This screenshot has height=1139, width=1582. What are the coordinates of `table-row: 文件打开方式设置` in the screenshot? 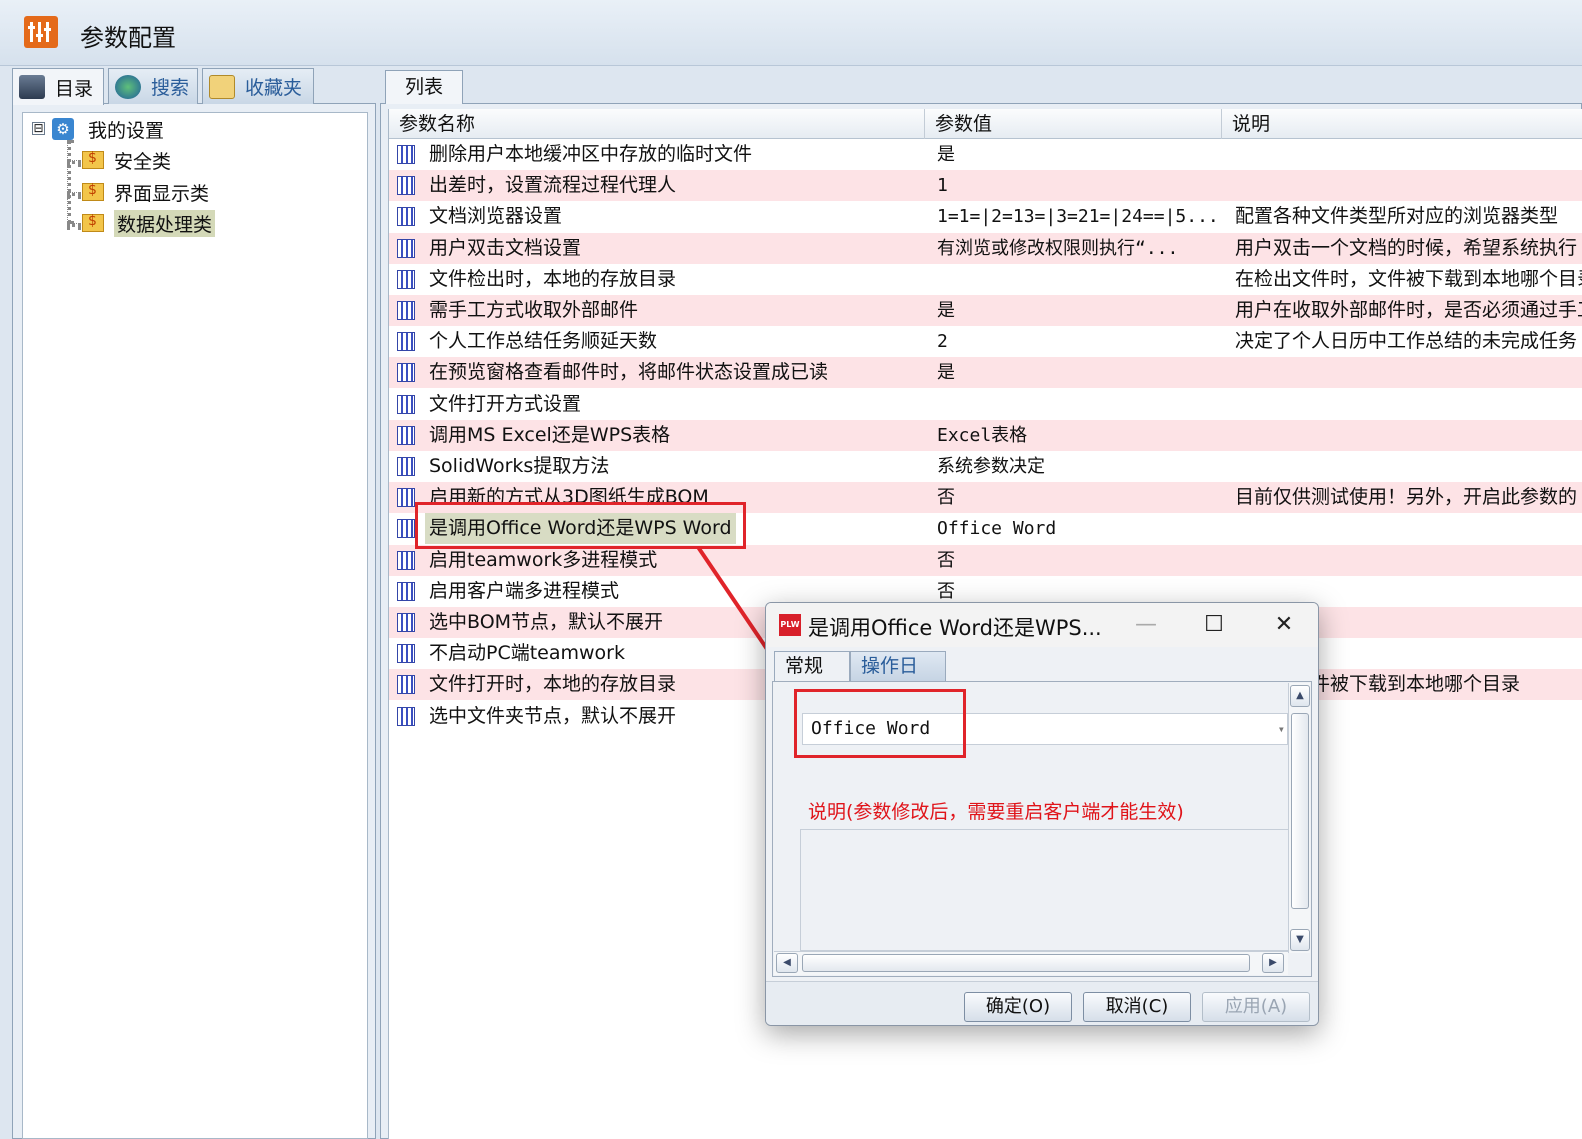 It's located at (985, 404).